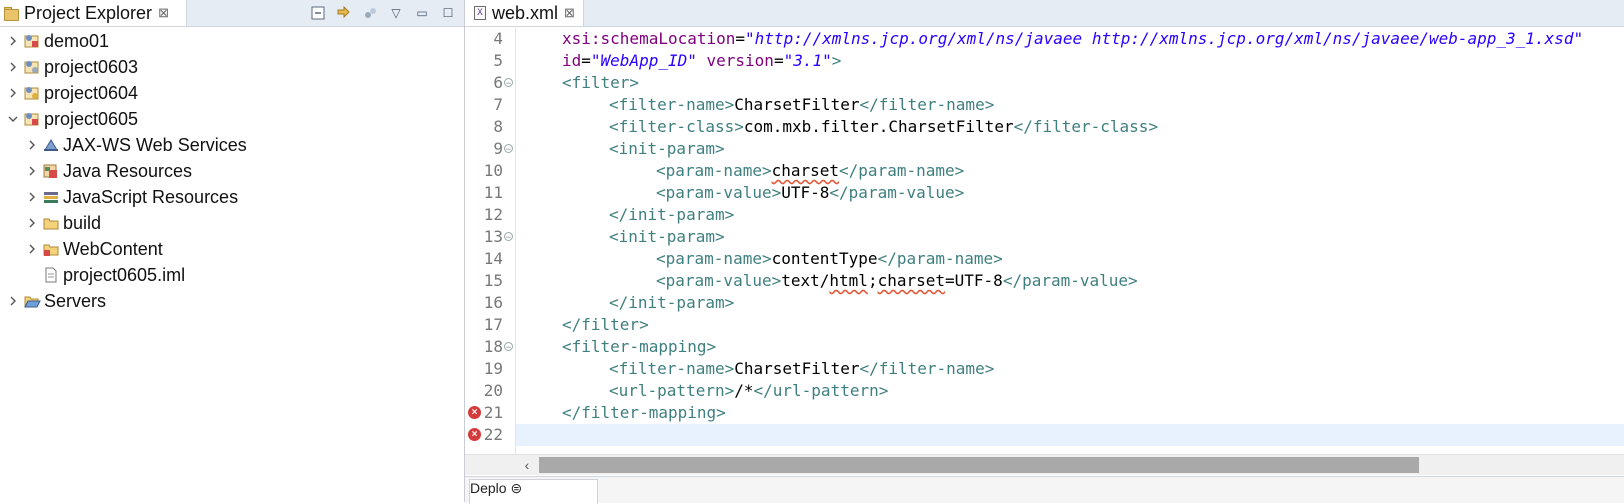 The width and height of the screenshot is (1624, 504). I want to click on code-line: </filter-mapping>, so click(644, 412).